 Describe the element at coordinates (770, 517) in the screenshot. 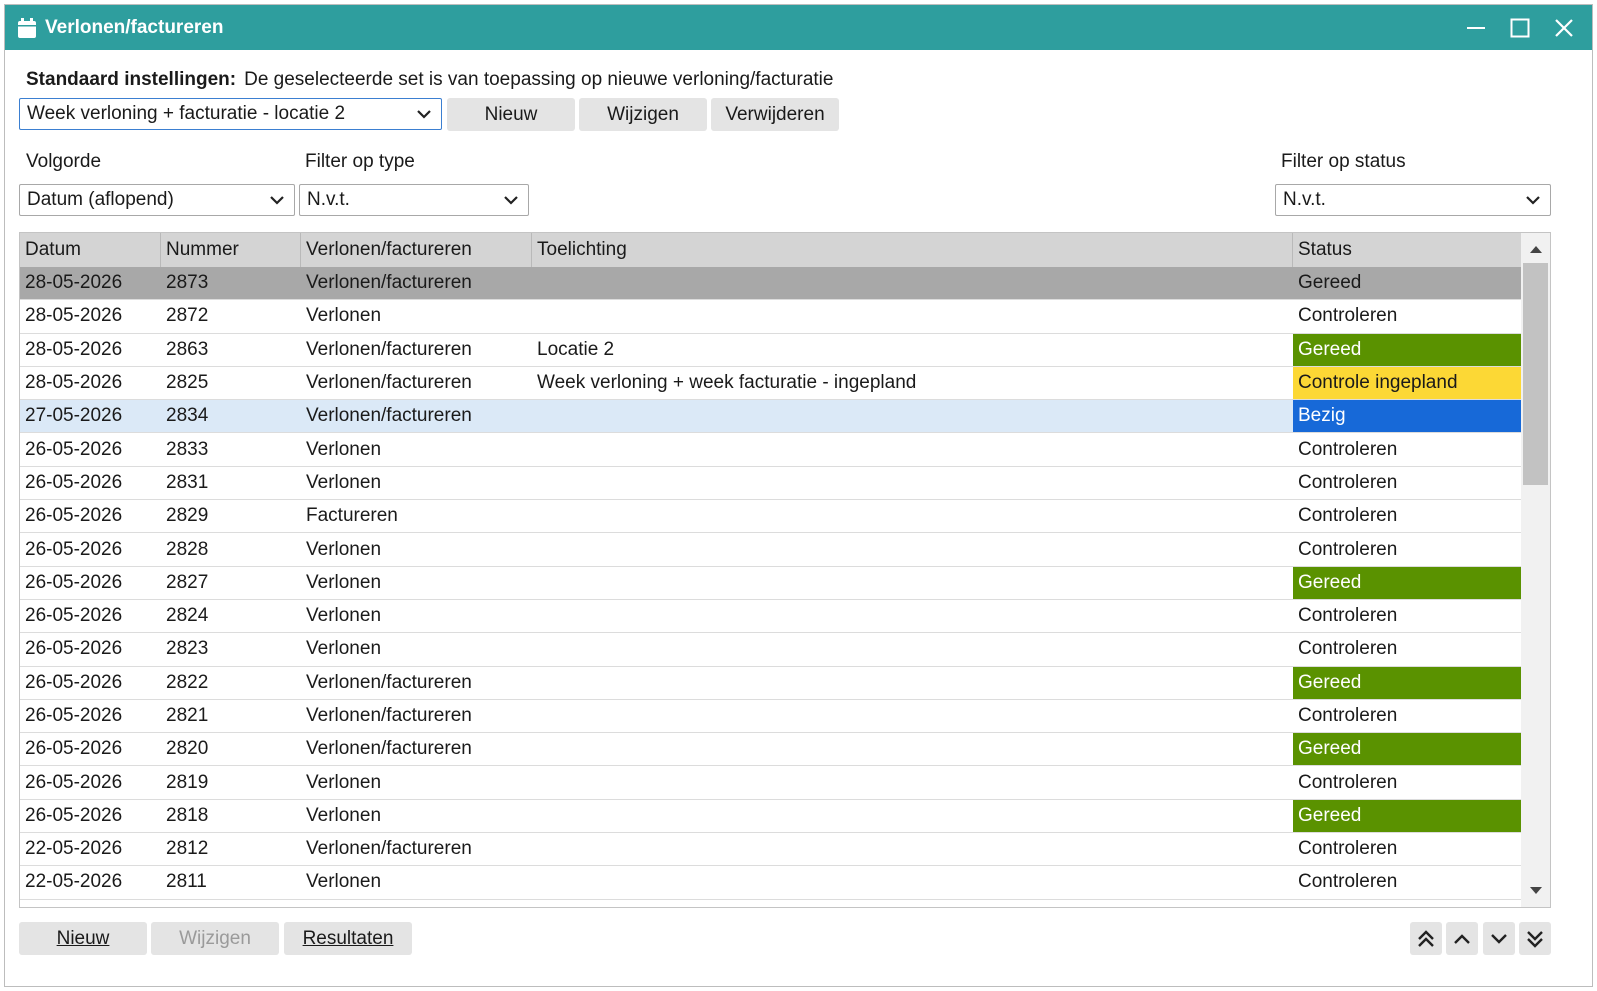

I see `table-row: 26-05-2026 2829 Factureren Controleren` at that location.